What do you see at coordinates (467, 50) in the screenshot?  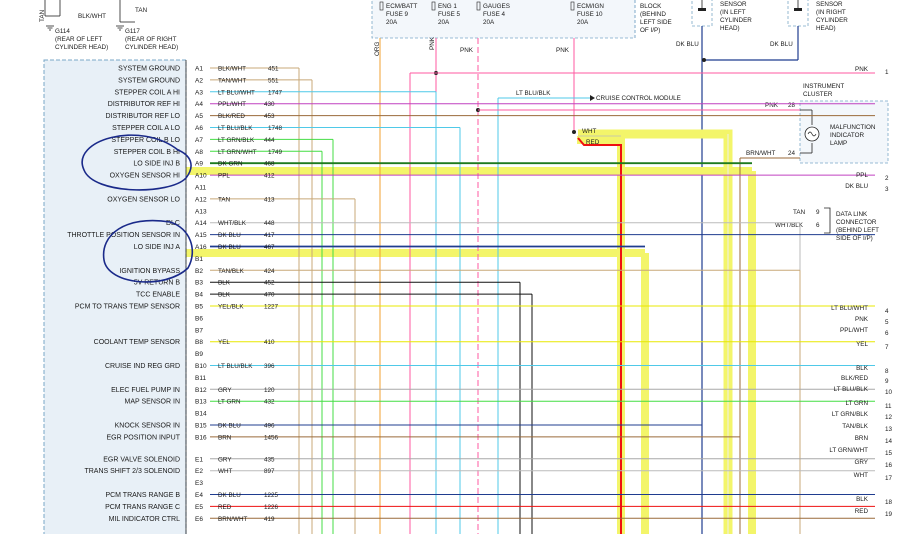 I see `pnk-vertical-label-2: PNK` at bounding box center [467, 50].